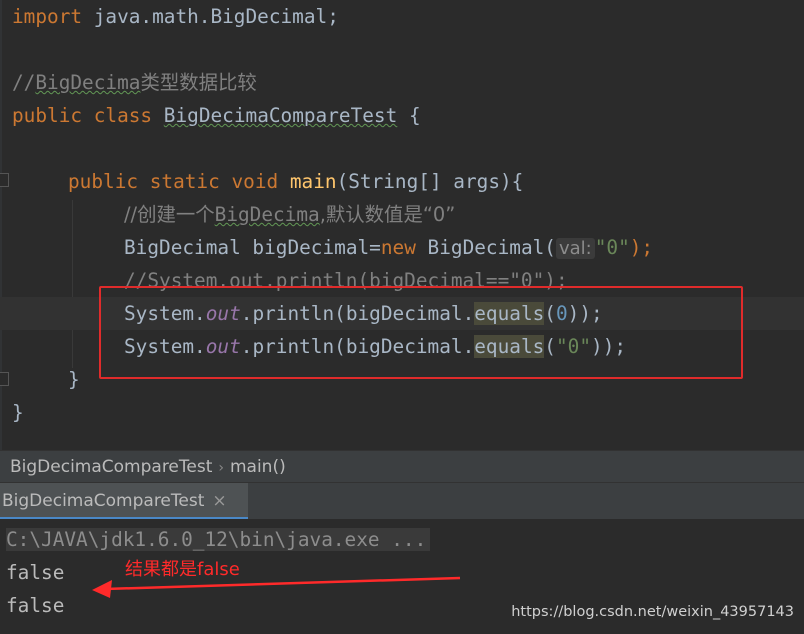  I want to click on annotation-arrow-icon, so click(276, 587).